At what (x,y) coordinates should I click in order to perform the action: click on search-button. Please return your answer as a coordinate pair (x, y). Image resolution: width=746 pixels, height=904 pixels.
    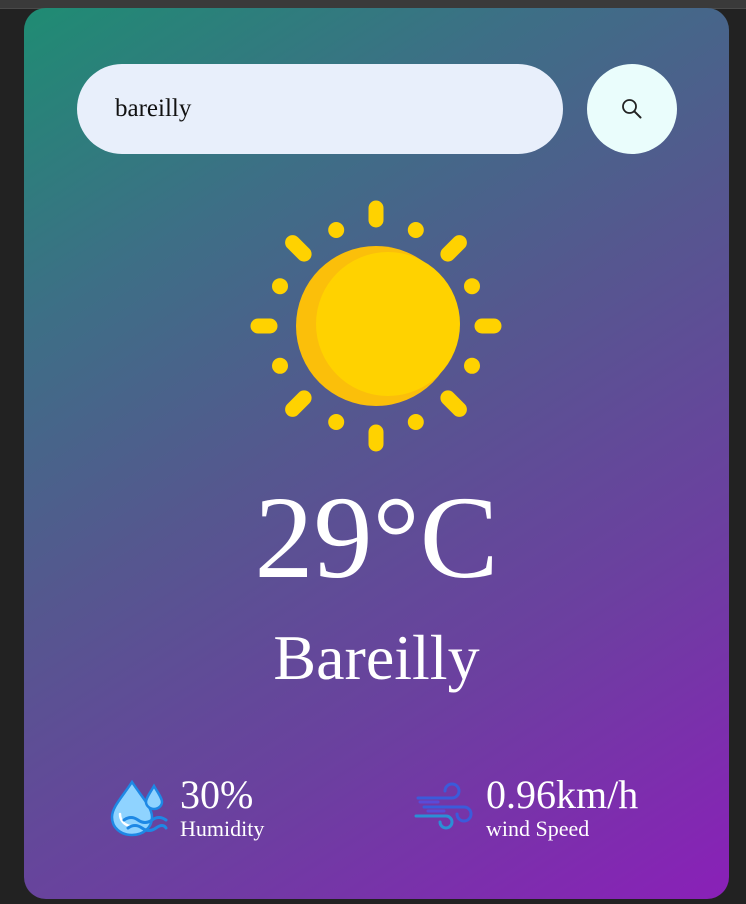
    Looking at the image, I should click on (632, 109).